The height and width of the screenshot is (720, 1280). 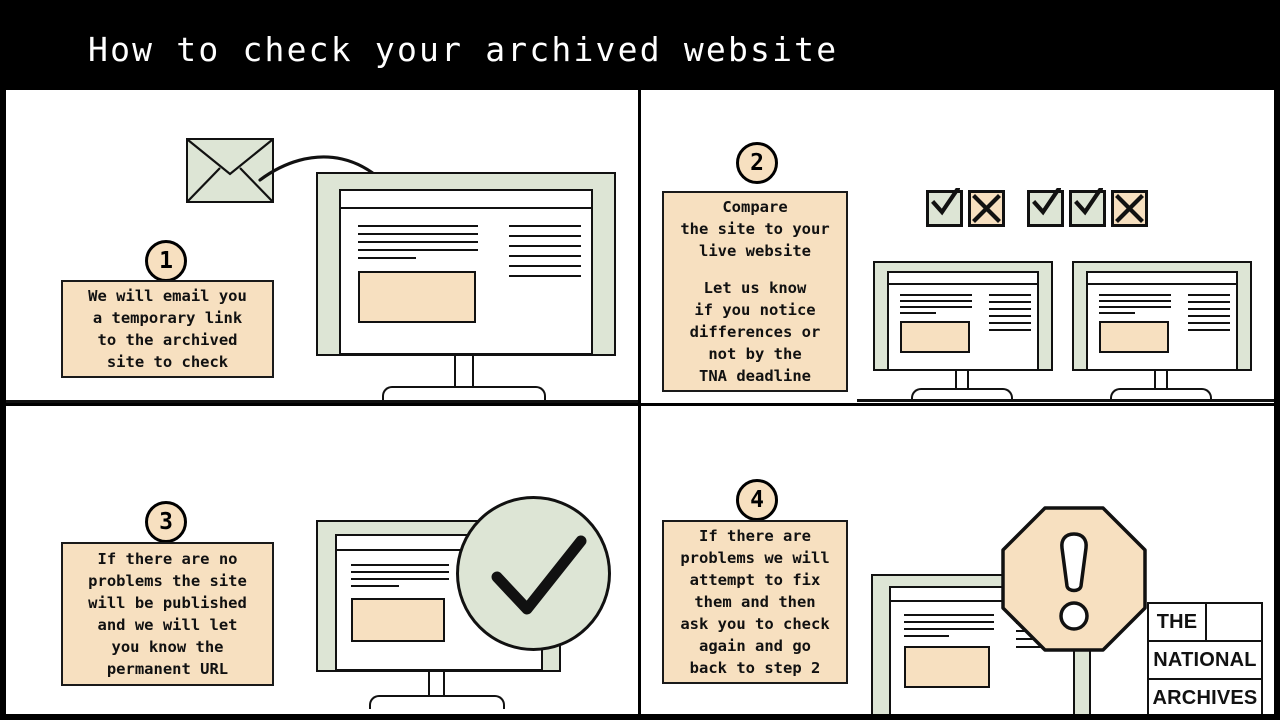 What do you see at coordinates (533, 573) in the screenshot?
I see `check-circle-icon` at bounding box center [533, 573].